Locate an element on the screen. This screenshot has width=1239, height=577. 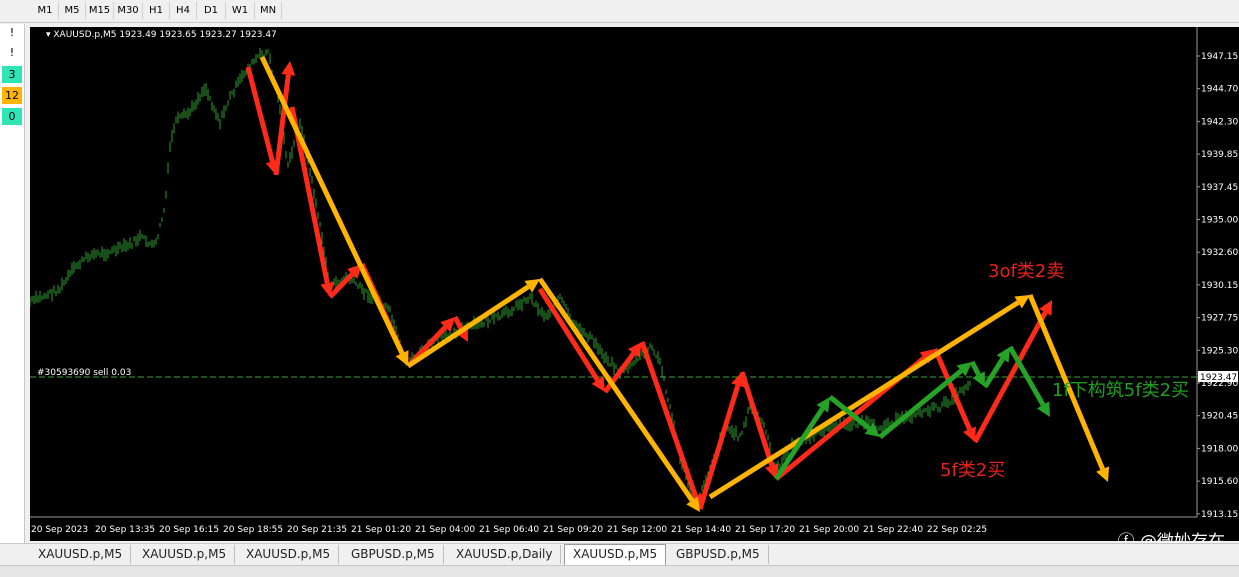
timeframe-h1: H1 is located at coordinates (156, 10).